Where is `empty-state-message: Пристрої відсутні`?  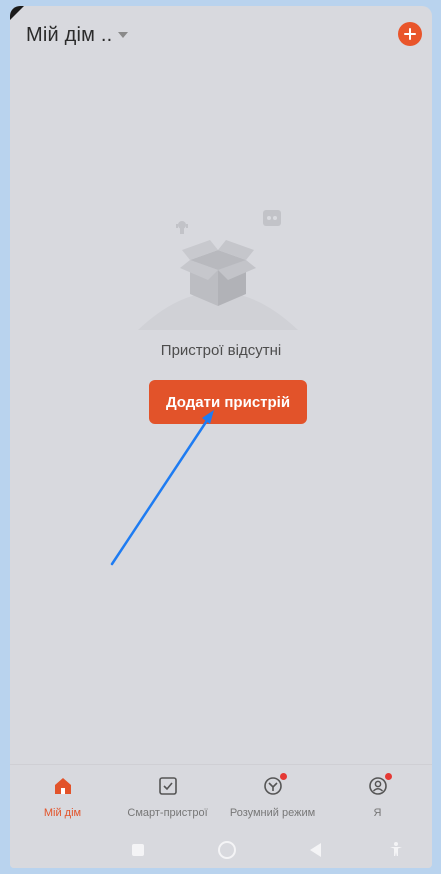 empty-state-message: Пристрої відсутні is located at coordinates (221, 350).